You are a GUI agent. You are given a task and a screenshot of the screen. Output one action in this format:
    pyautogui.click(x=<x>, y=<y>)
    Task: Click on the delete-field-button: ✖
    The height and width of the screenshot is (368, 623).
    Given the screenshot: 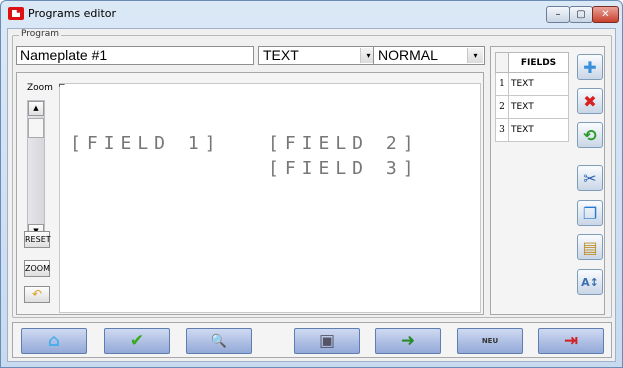 What is the action you would take?
    pyautogui.click(x=590, y=101)
    